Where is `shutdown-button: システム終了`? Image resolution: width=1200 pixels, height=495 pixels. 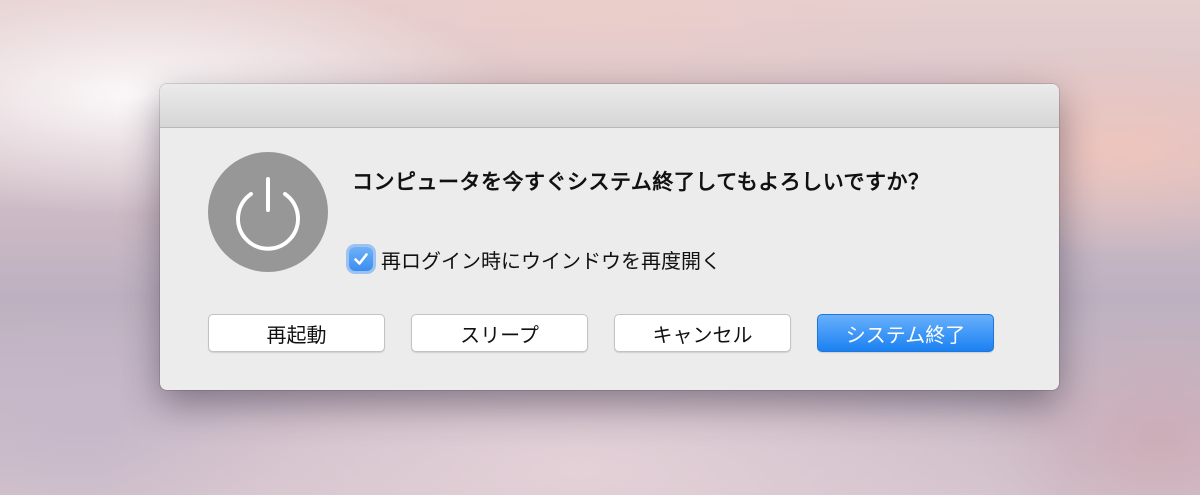
shutdown-button: システム終了 is located at coordinates (905, 333).